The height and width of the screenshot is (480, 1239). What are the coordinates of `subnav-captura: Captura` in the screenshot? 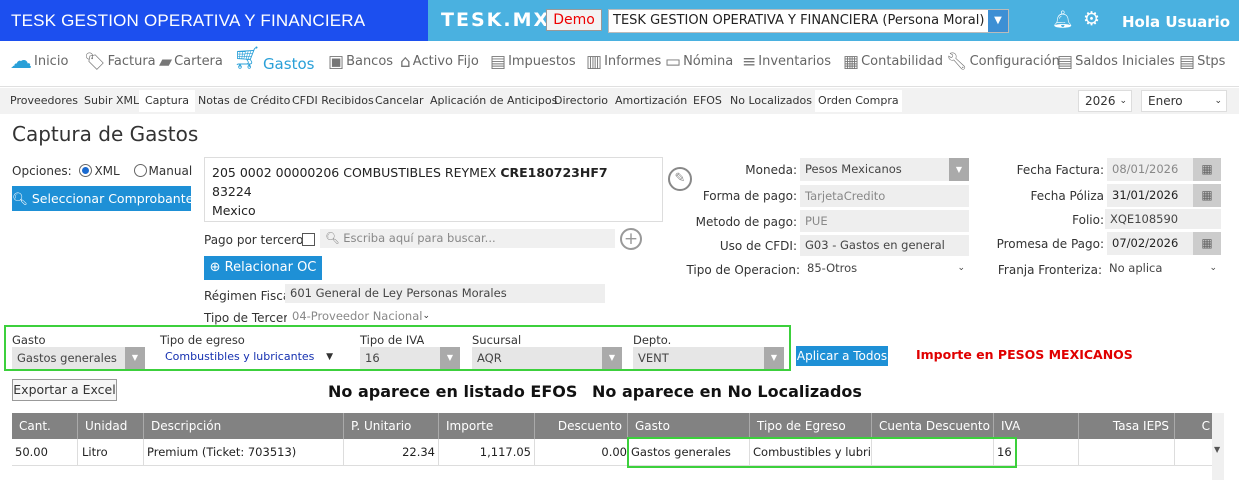 It's located at (167, 101).